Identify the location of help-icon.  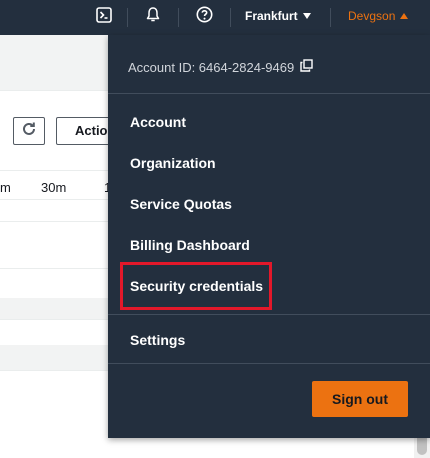
(204, 17).